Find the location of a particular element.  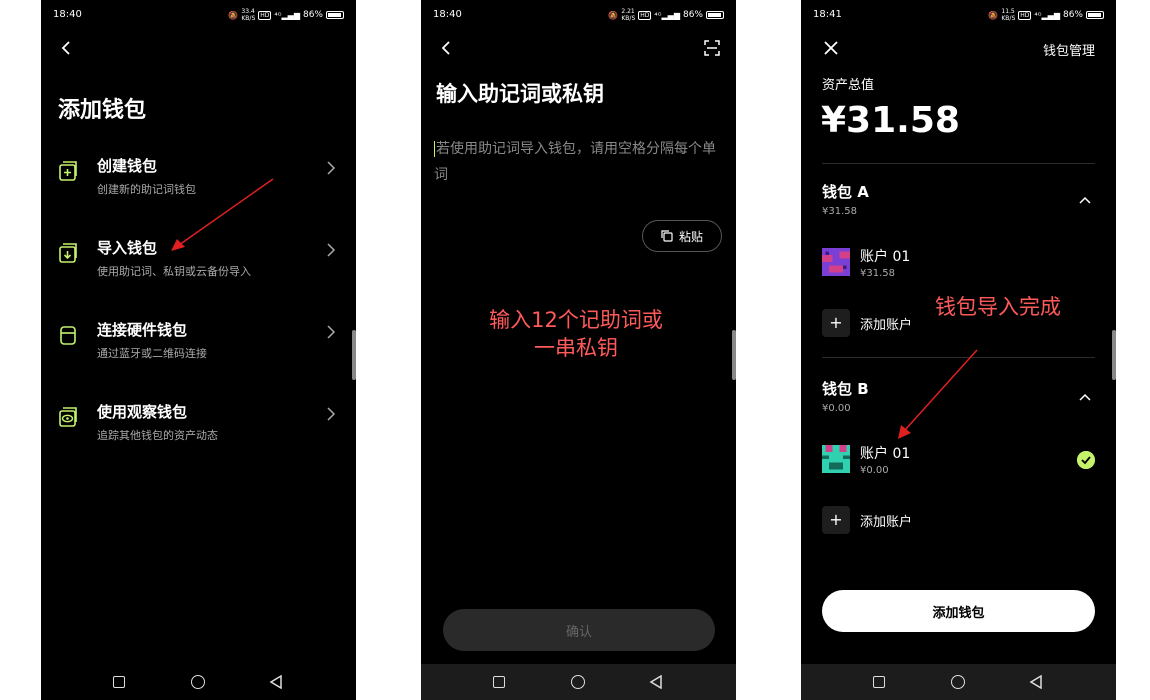

wallet-balance: ¥0.00 is located at coordinates (836, 408).